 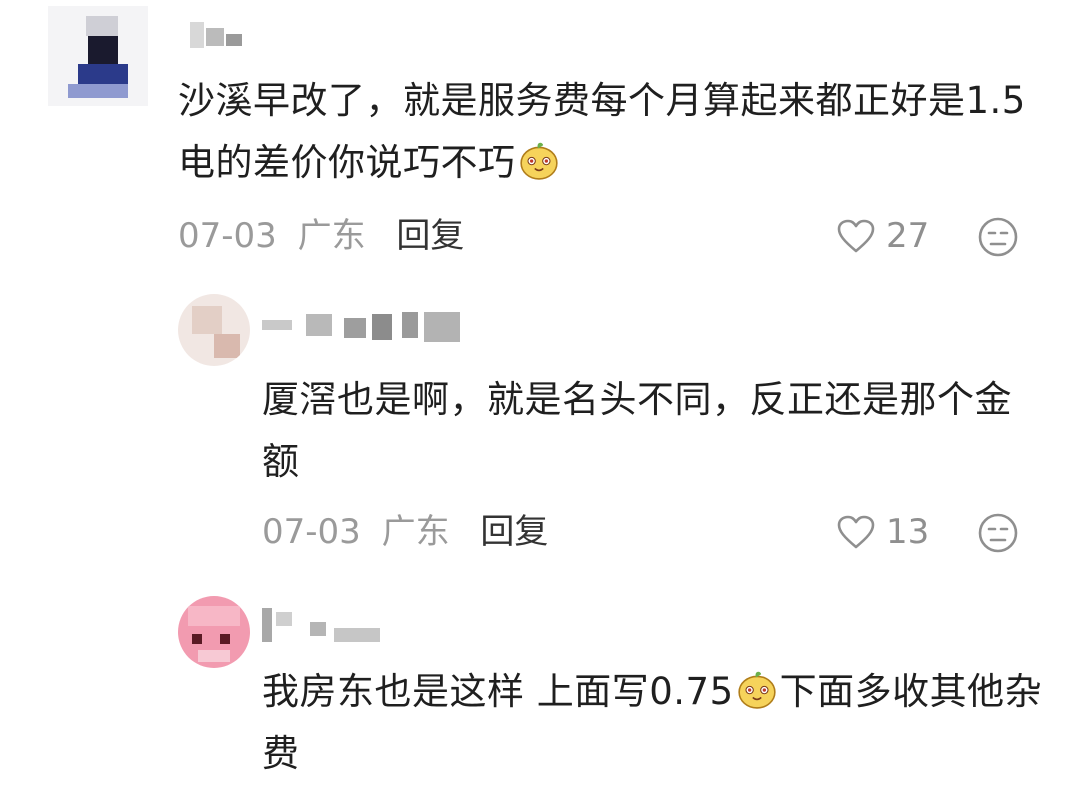 I want to click on comment-text: 厦滘也是啊，就是名头不同，反正还是那个金额, so click(x=637, y=430).